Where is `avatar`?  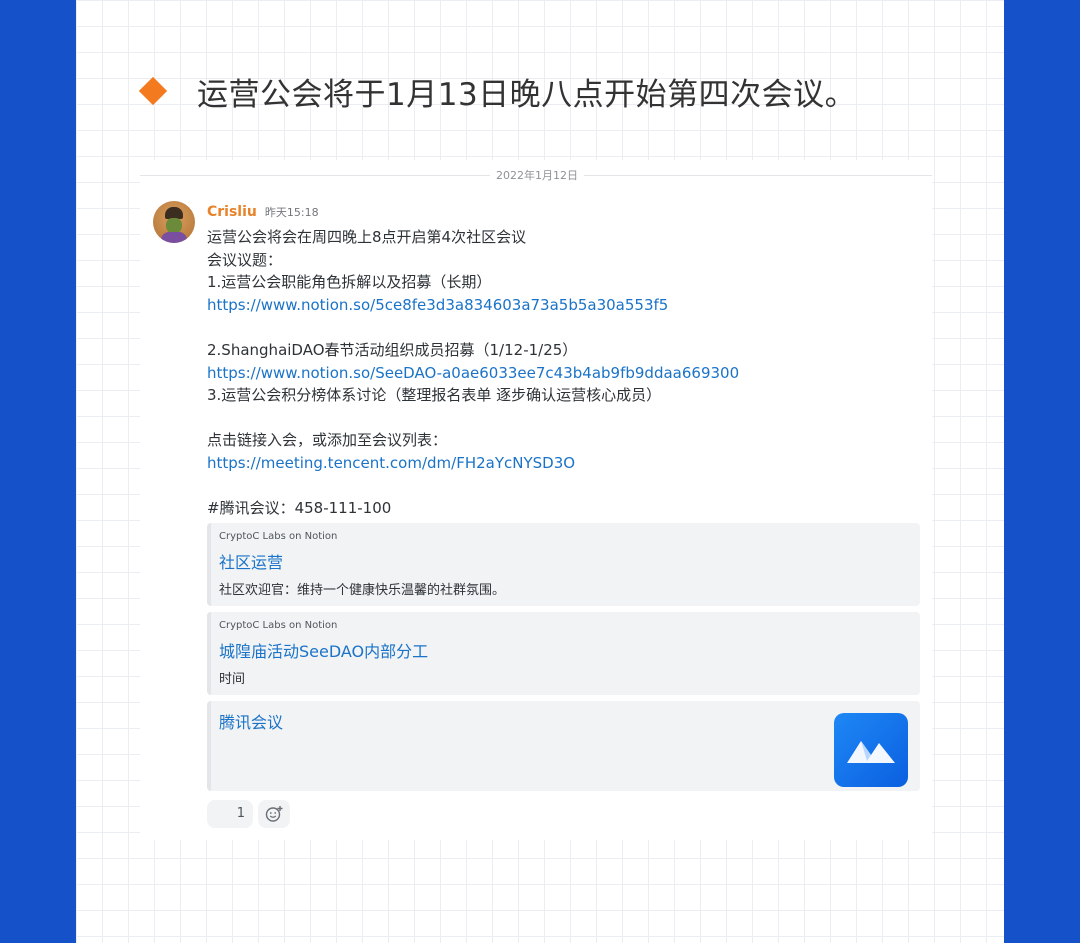
avatar is located at coordinates (174, 222).